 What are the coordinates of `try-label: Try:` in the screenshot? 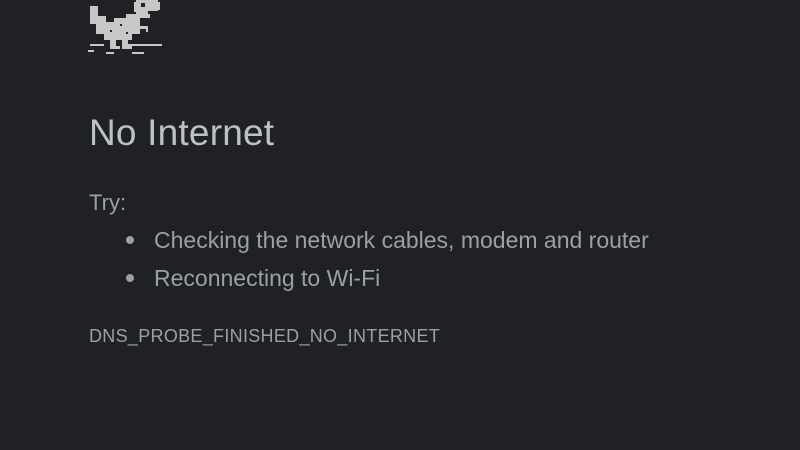 It's located at (108, 202).